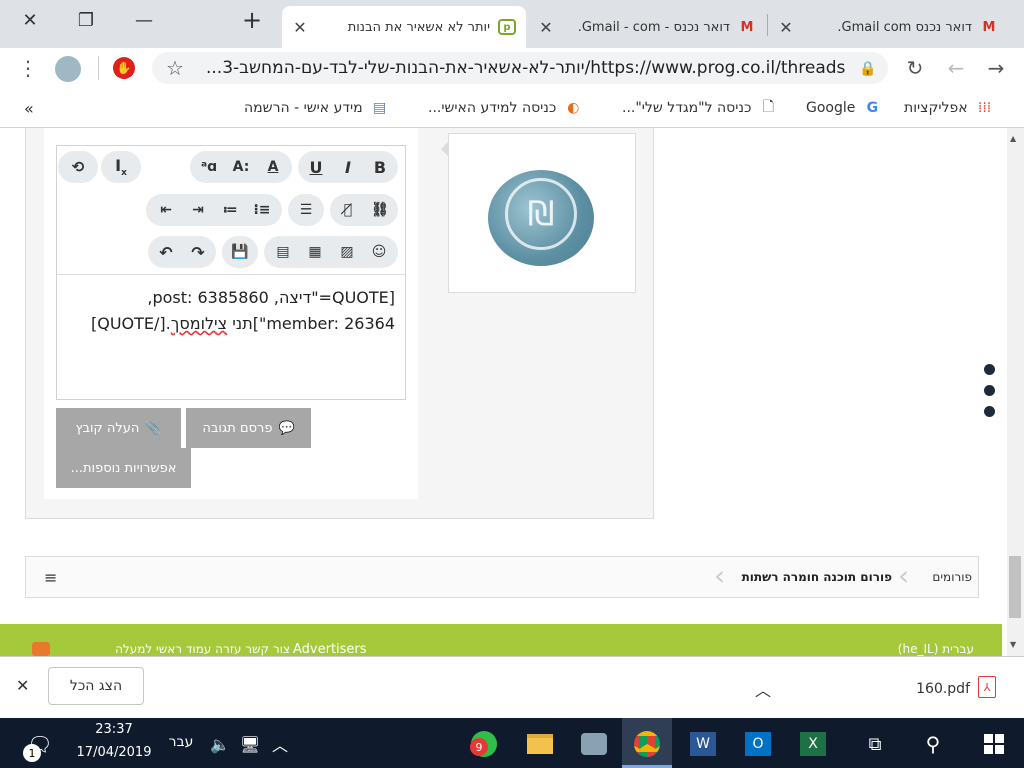 The width and height of the screenshot is (1024, 768). What do you see at coordinates (930, 689) in the screenshot?
I see `download-filename: 160.pdf` at bounding box center [930, 689].